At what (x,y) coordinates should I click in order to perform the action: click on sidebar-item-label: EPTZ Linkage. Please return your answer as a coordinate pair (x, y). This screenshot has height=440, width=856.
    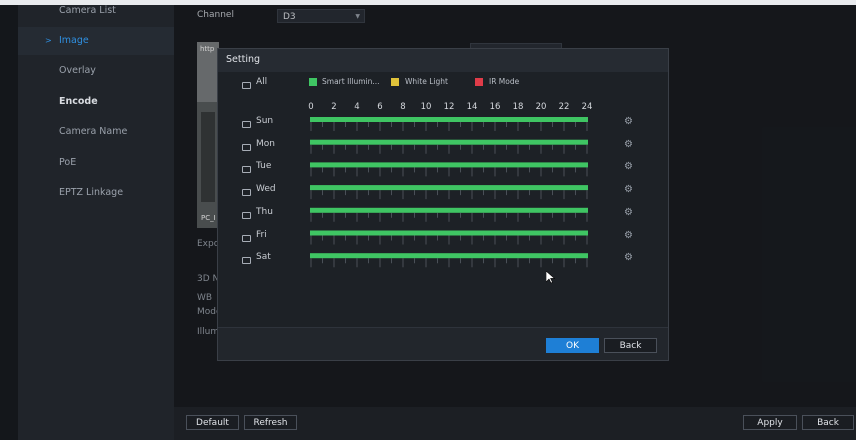
    Looking at the image, I should click on (91, 192).